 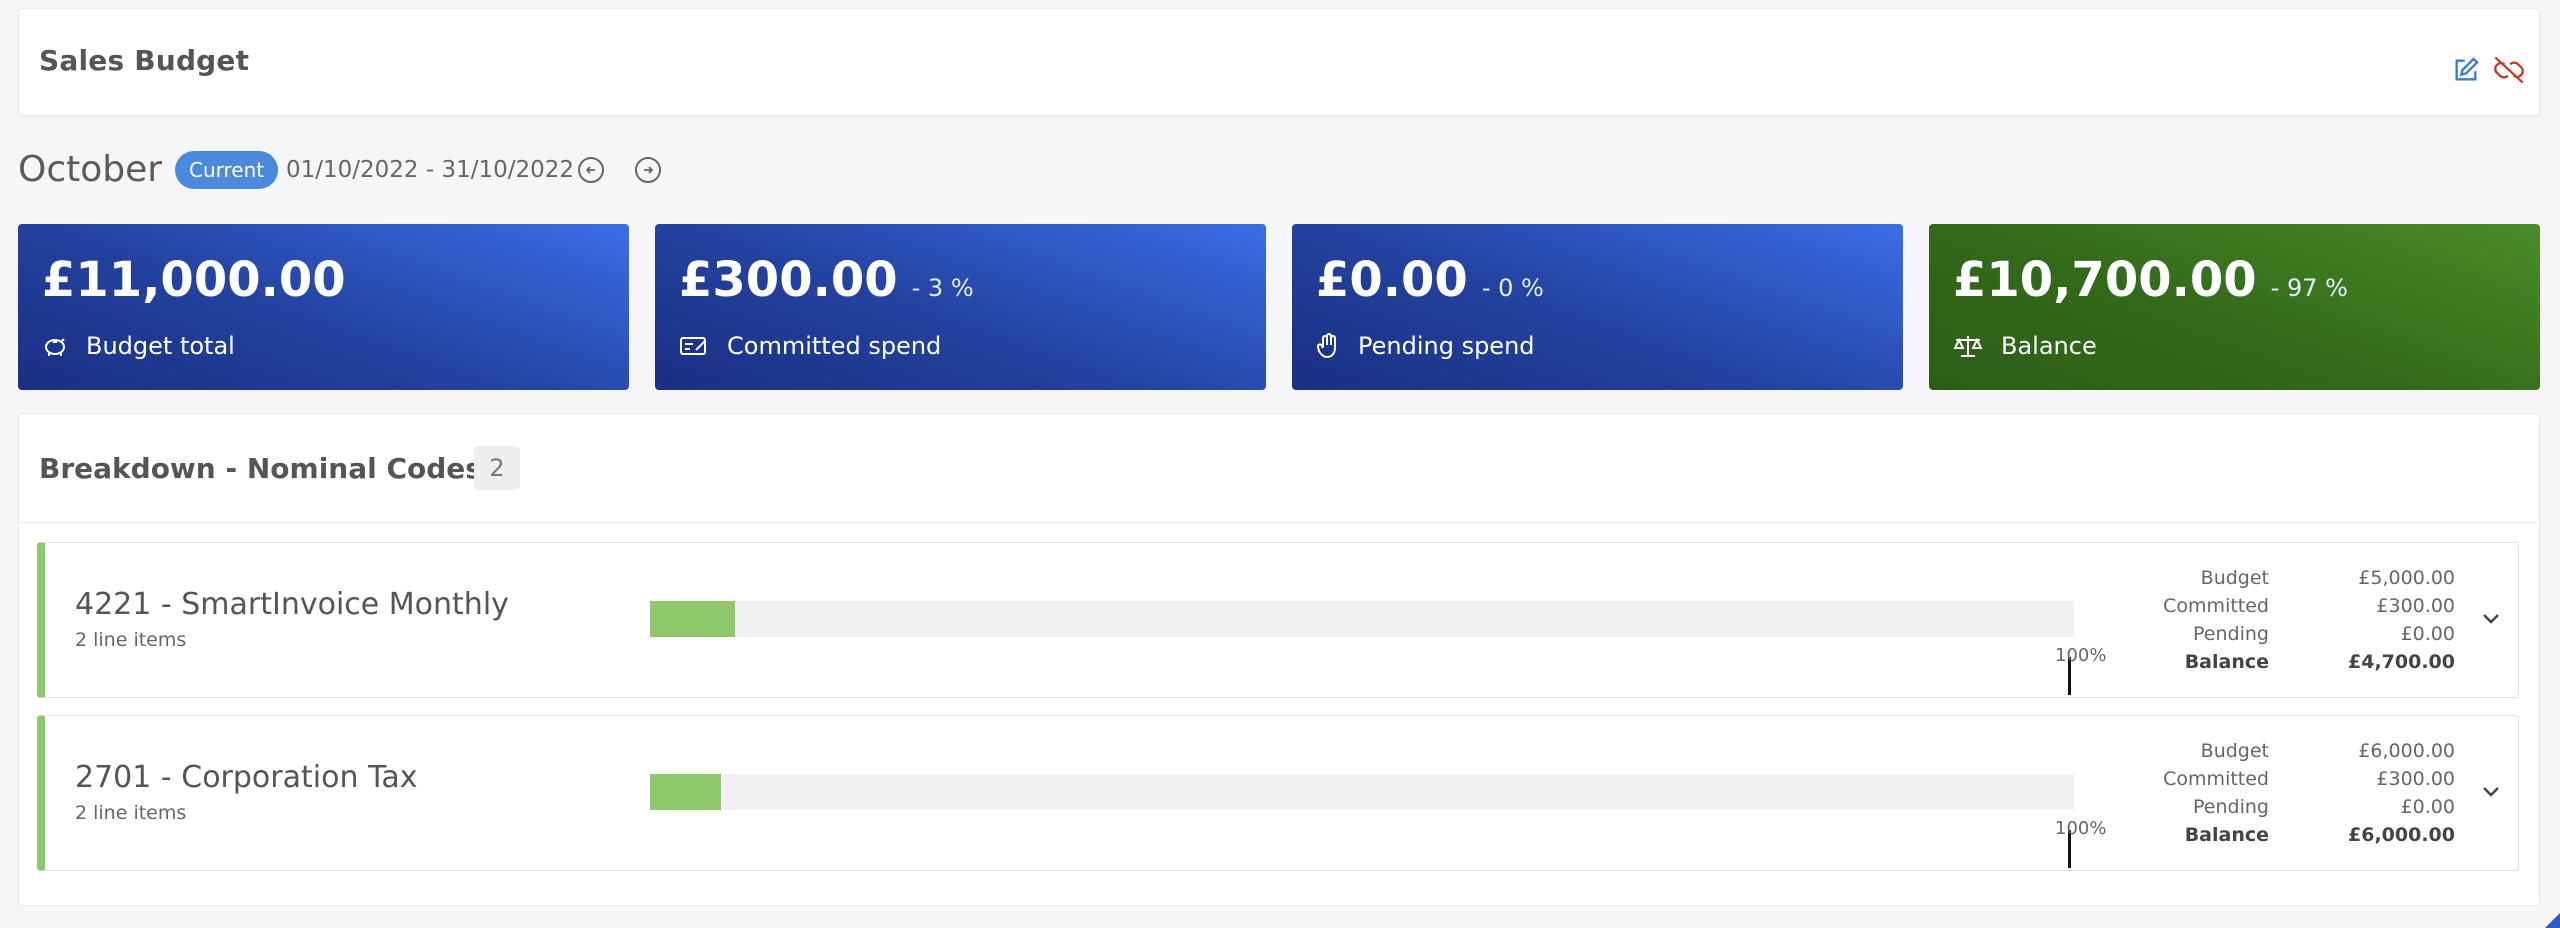 What do you see at coordinates (430, 170) in the screenshot?
I see `date-range: 01/10/2022 - 31/10/2022` at bounding box center [430, 170].